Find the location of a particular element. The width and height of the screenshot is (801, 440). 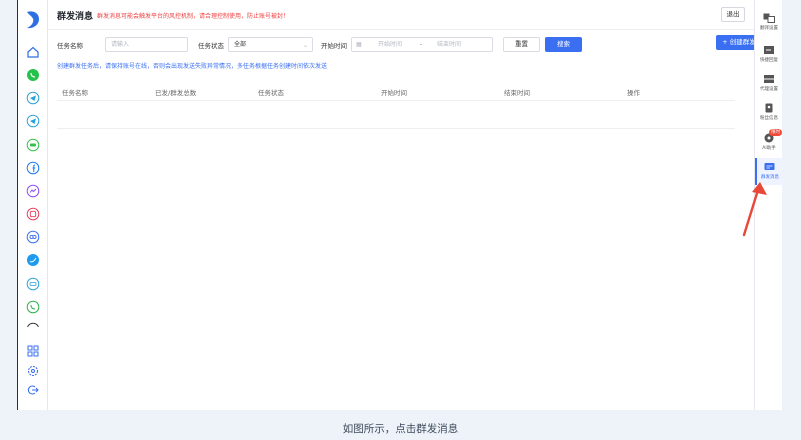

title-bar: 群发消息 群发消息可能会触发平台的风控机制，请合理控制使用，防止账号被封！ 退出 is located at coordinates (401, 15).